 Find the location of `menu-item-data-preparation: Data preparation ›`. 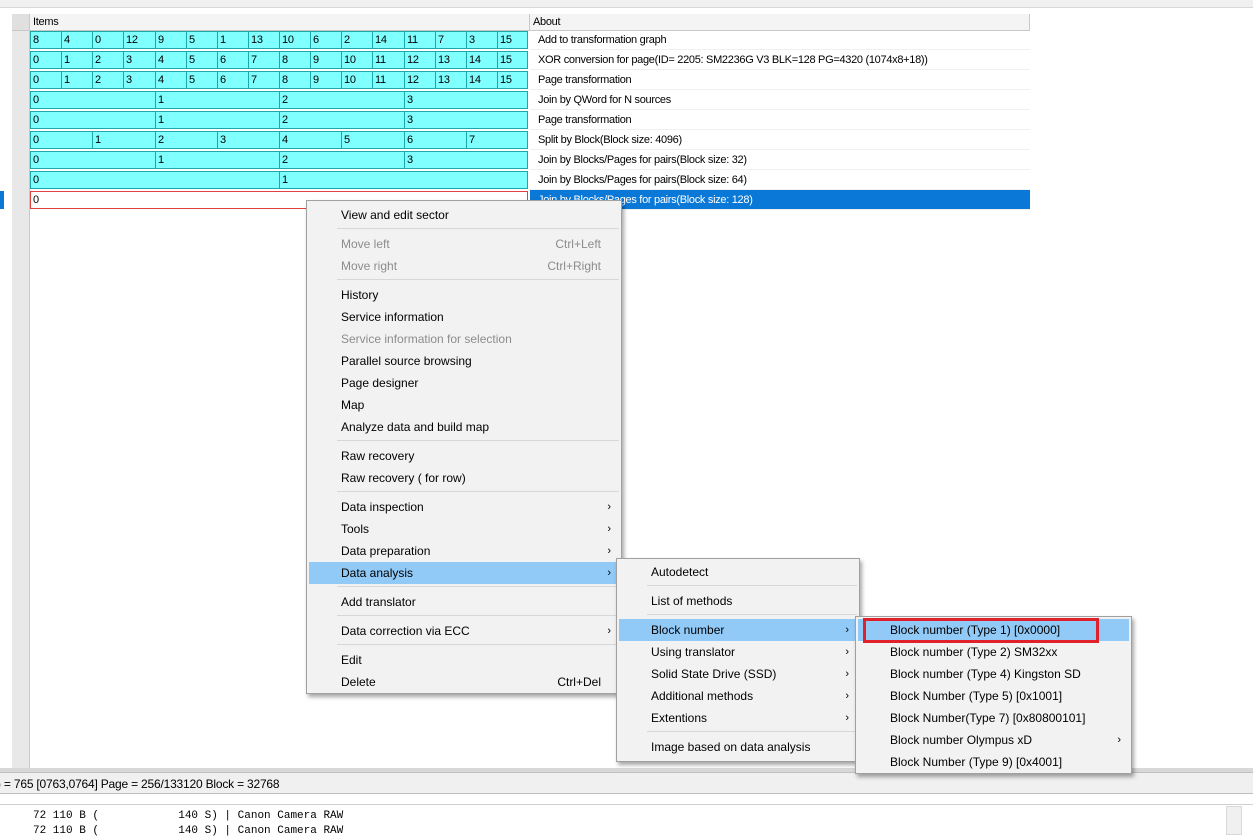

menu-item-data-preparation: Data preparation › is located at coordinates (464, 551).